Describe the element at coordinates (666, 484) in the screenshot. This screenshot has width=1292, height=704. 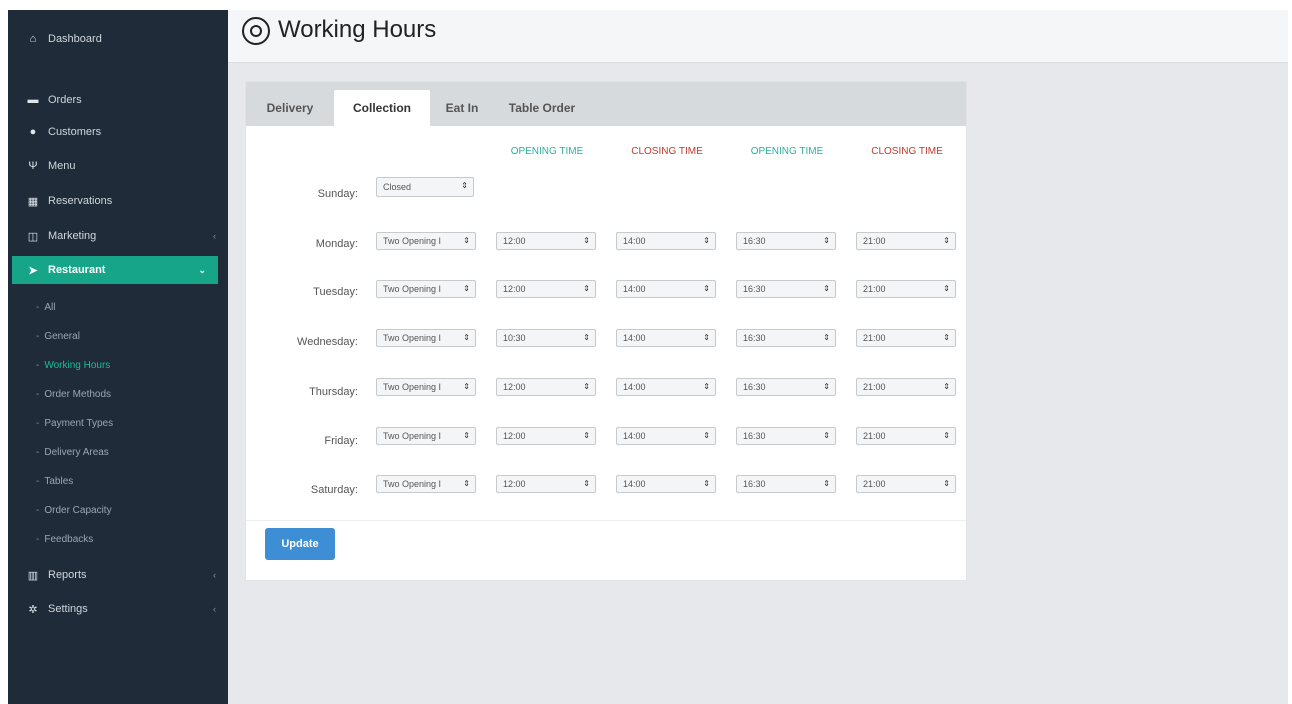
I see `time-select-saturday-close-1: 14:00 ⇕` at that location.